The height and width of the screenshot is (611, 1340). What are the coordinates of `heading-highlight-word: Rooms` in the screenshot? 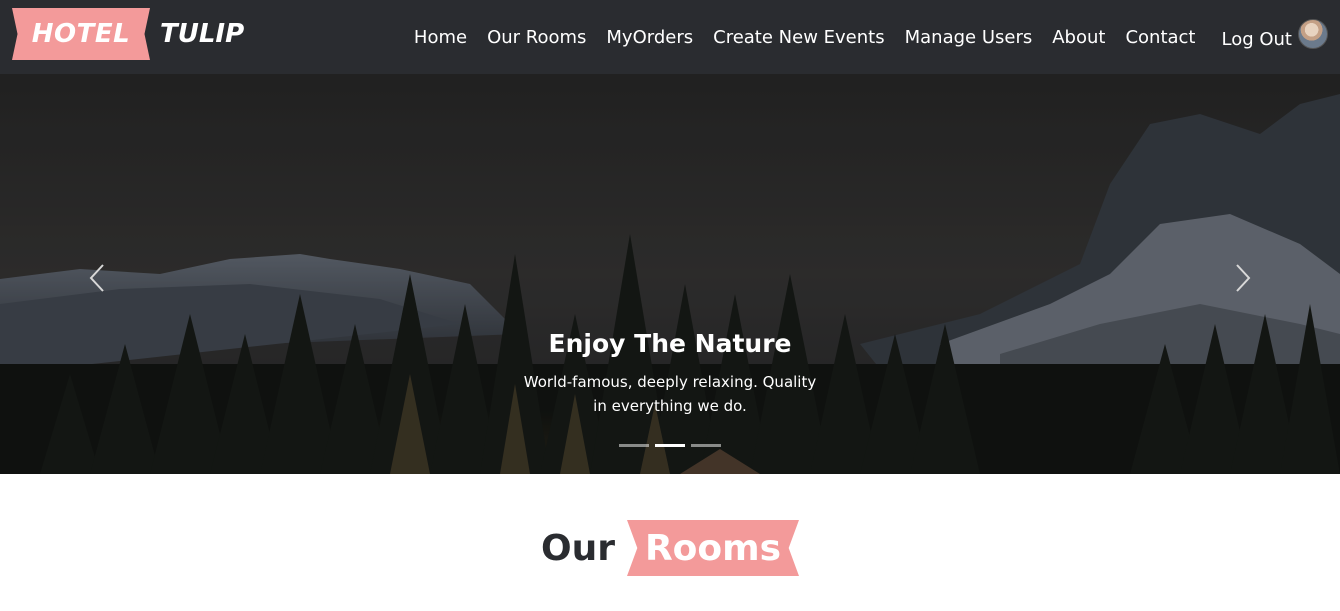 It's located at (713, 548).